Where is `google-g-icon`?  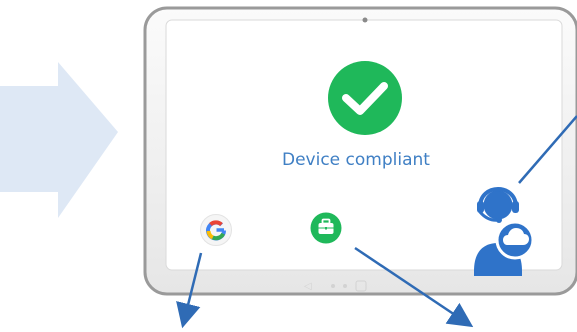
google-g-icon is located at coordinates (216, 230).